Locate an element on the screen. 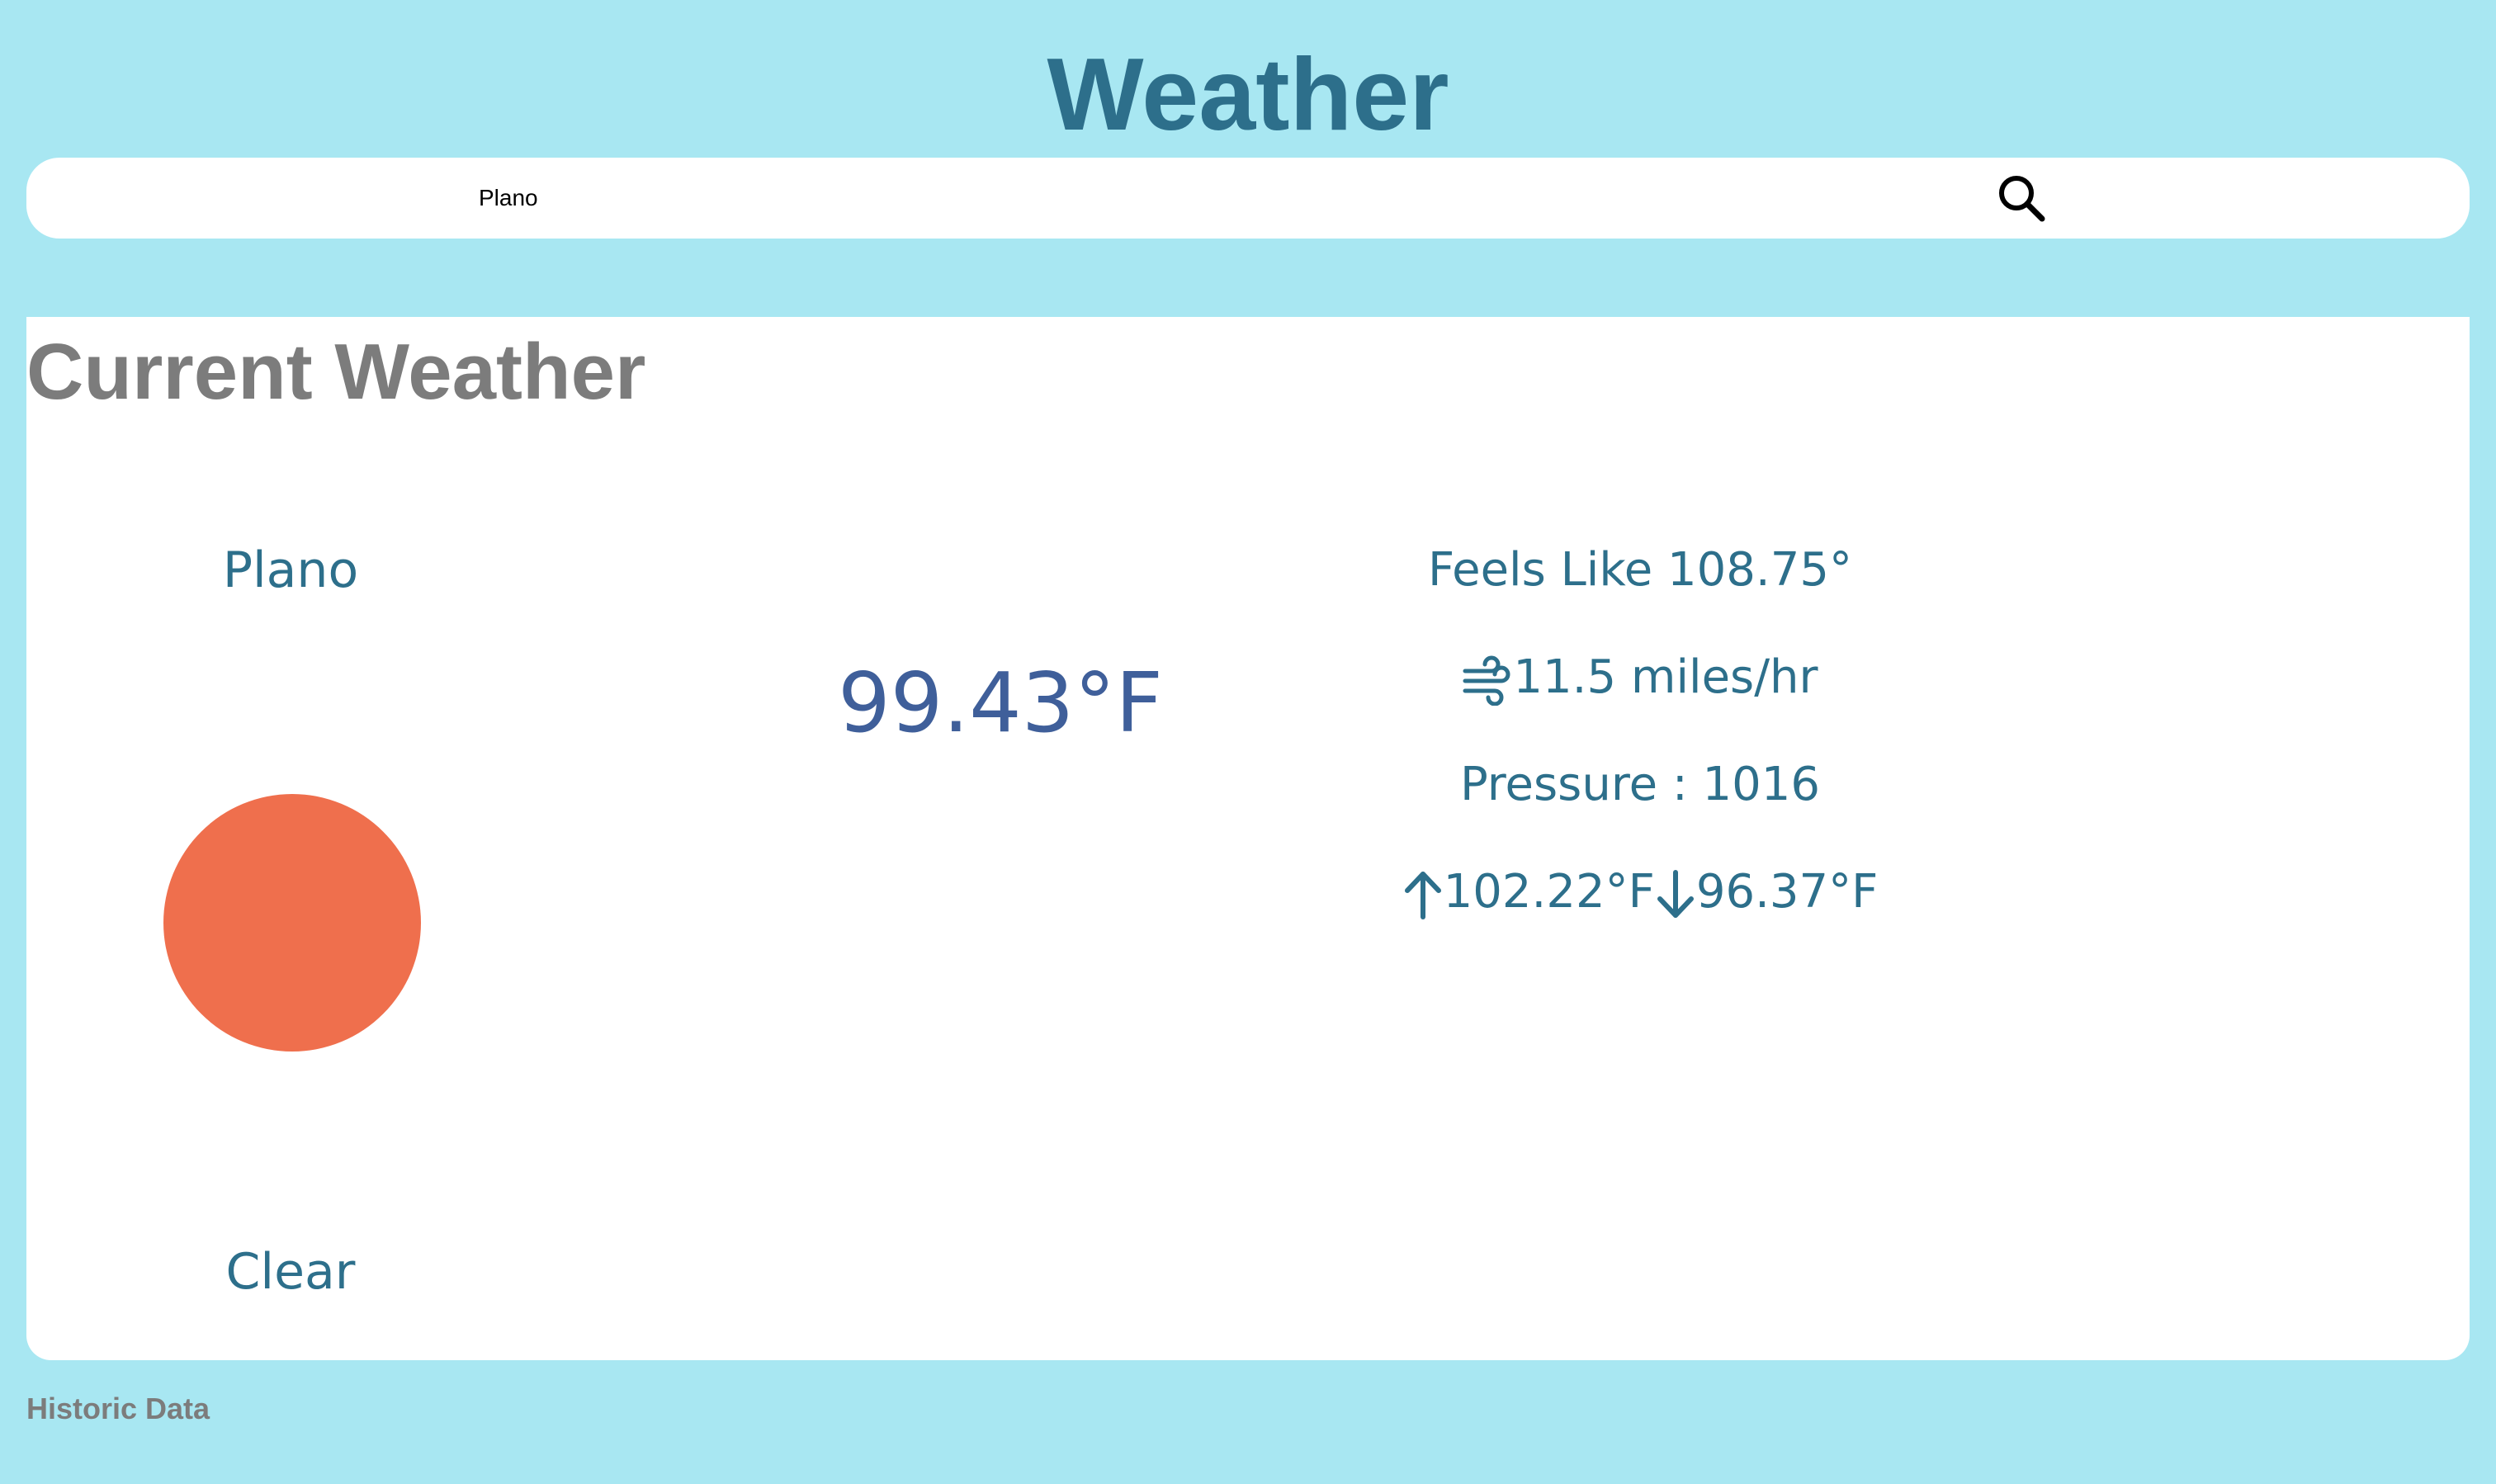 The image size is (2496, 1484). wind-speed: 11.5 miles/hr is located at coordinates (1665, 677).